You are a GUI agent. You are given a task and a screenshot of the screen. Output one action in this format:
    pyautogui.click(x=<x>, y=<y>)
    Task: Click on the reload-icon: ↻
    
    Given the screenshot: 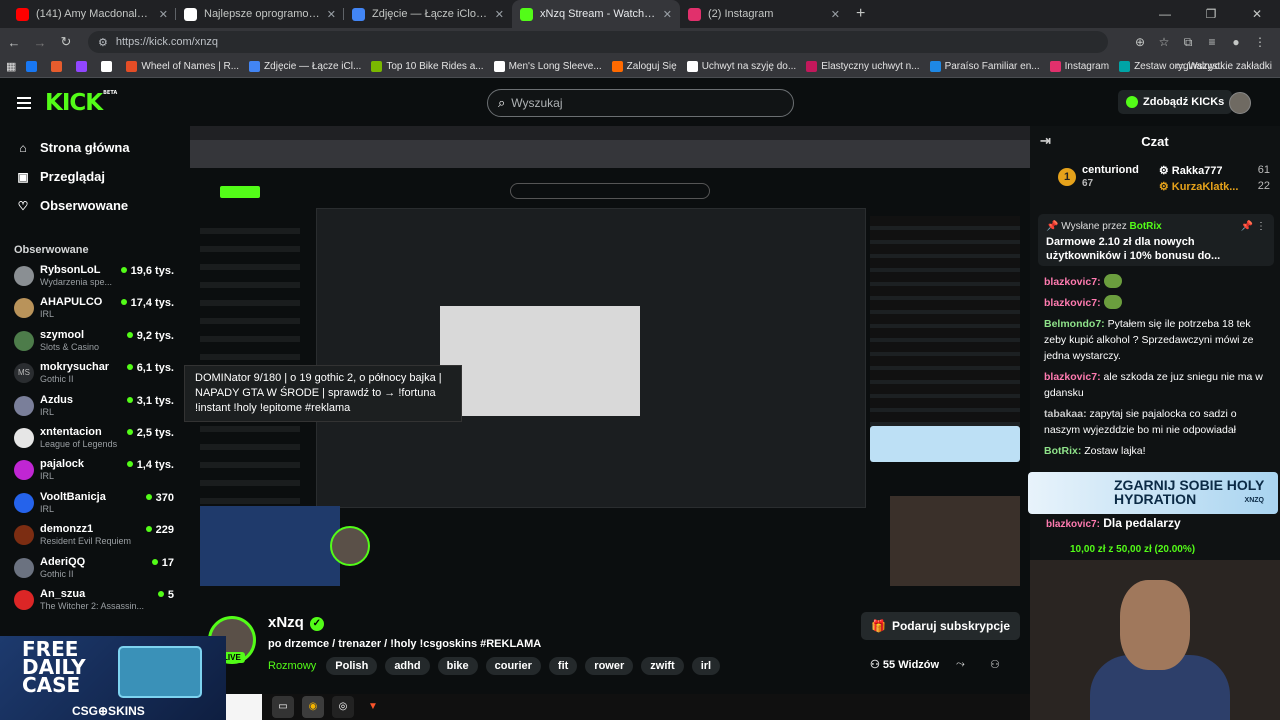 What is the action you would take?
    pyautogui.click(x=66, y=42)
    